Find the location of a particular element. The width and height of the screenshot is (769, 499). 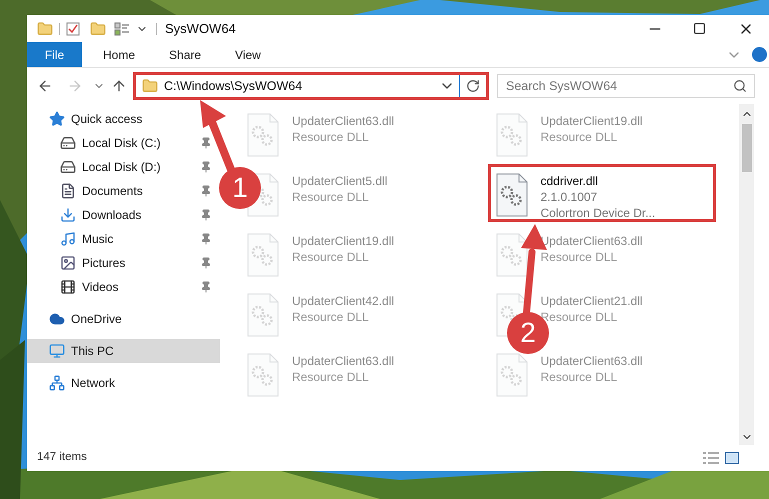

window-title: SysWOW64 is located at coordinates (200, 29).